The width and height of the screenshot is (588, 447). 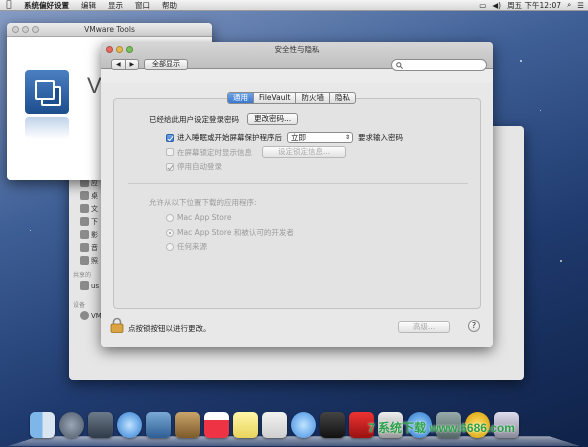 I want to click on safari-icon, so click(x=129, y=425).